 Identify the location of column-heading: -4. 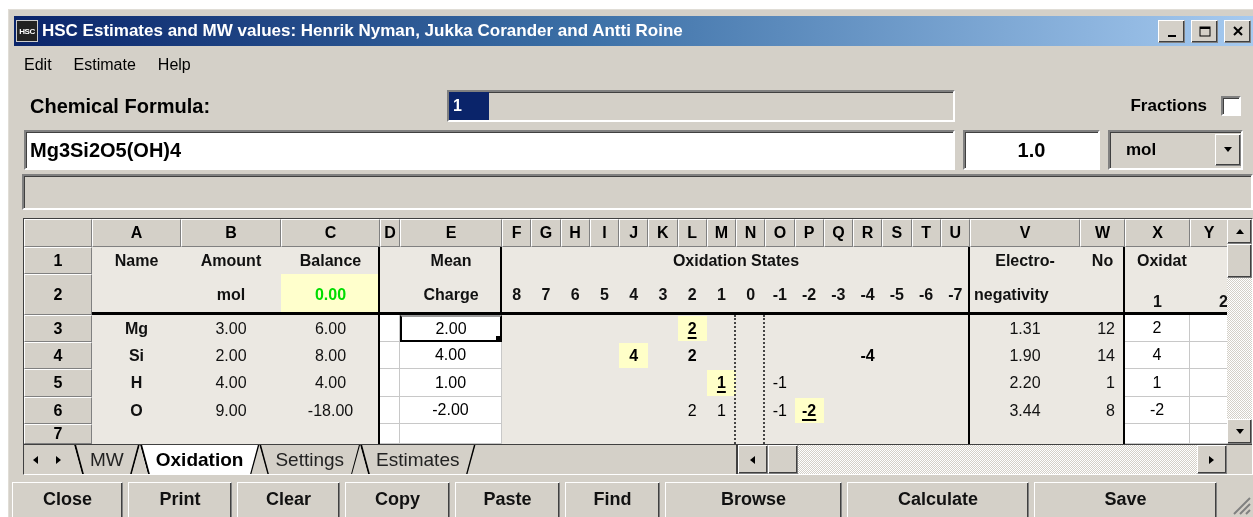
(867, 294).